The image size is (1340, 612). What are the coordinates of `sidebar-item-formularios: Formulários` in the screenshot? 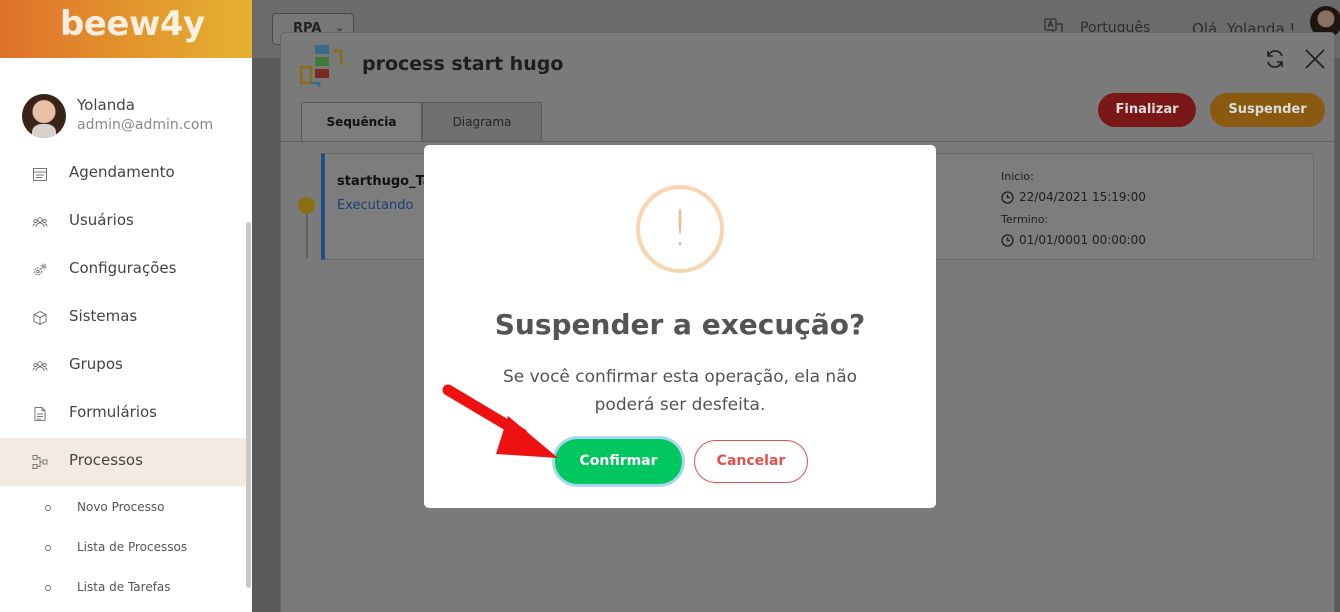 It's located at (124, 414).